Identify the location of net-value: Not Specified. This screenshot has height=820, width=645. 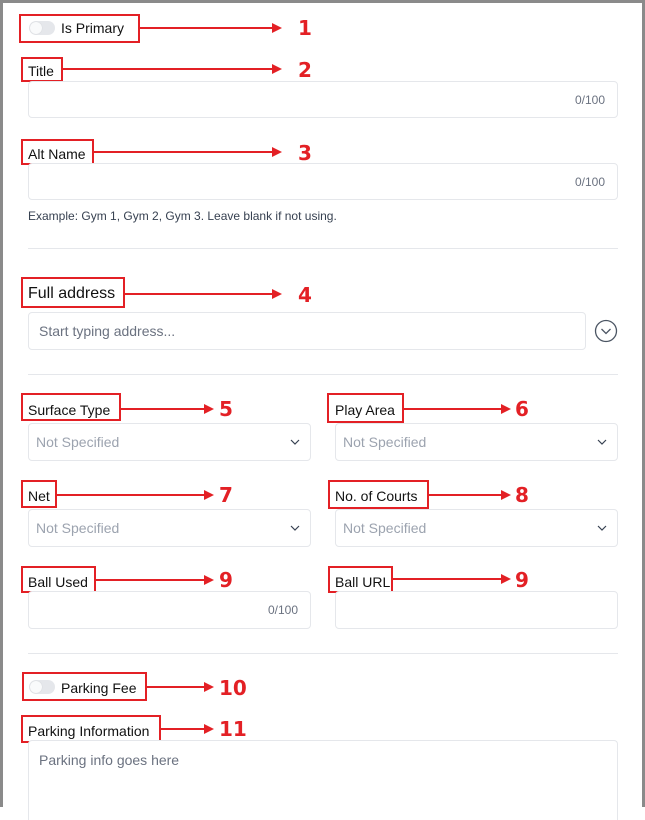
(78, 528).